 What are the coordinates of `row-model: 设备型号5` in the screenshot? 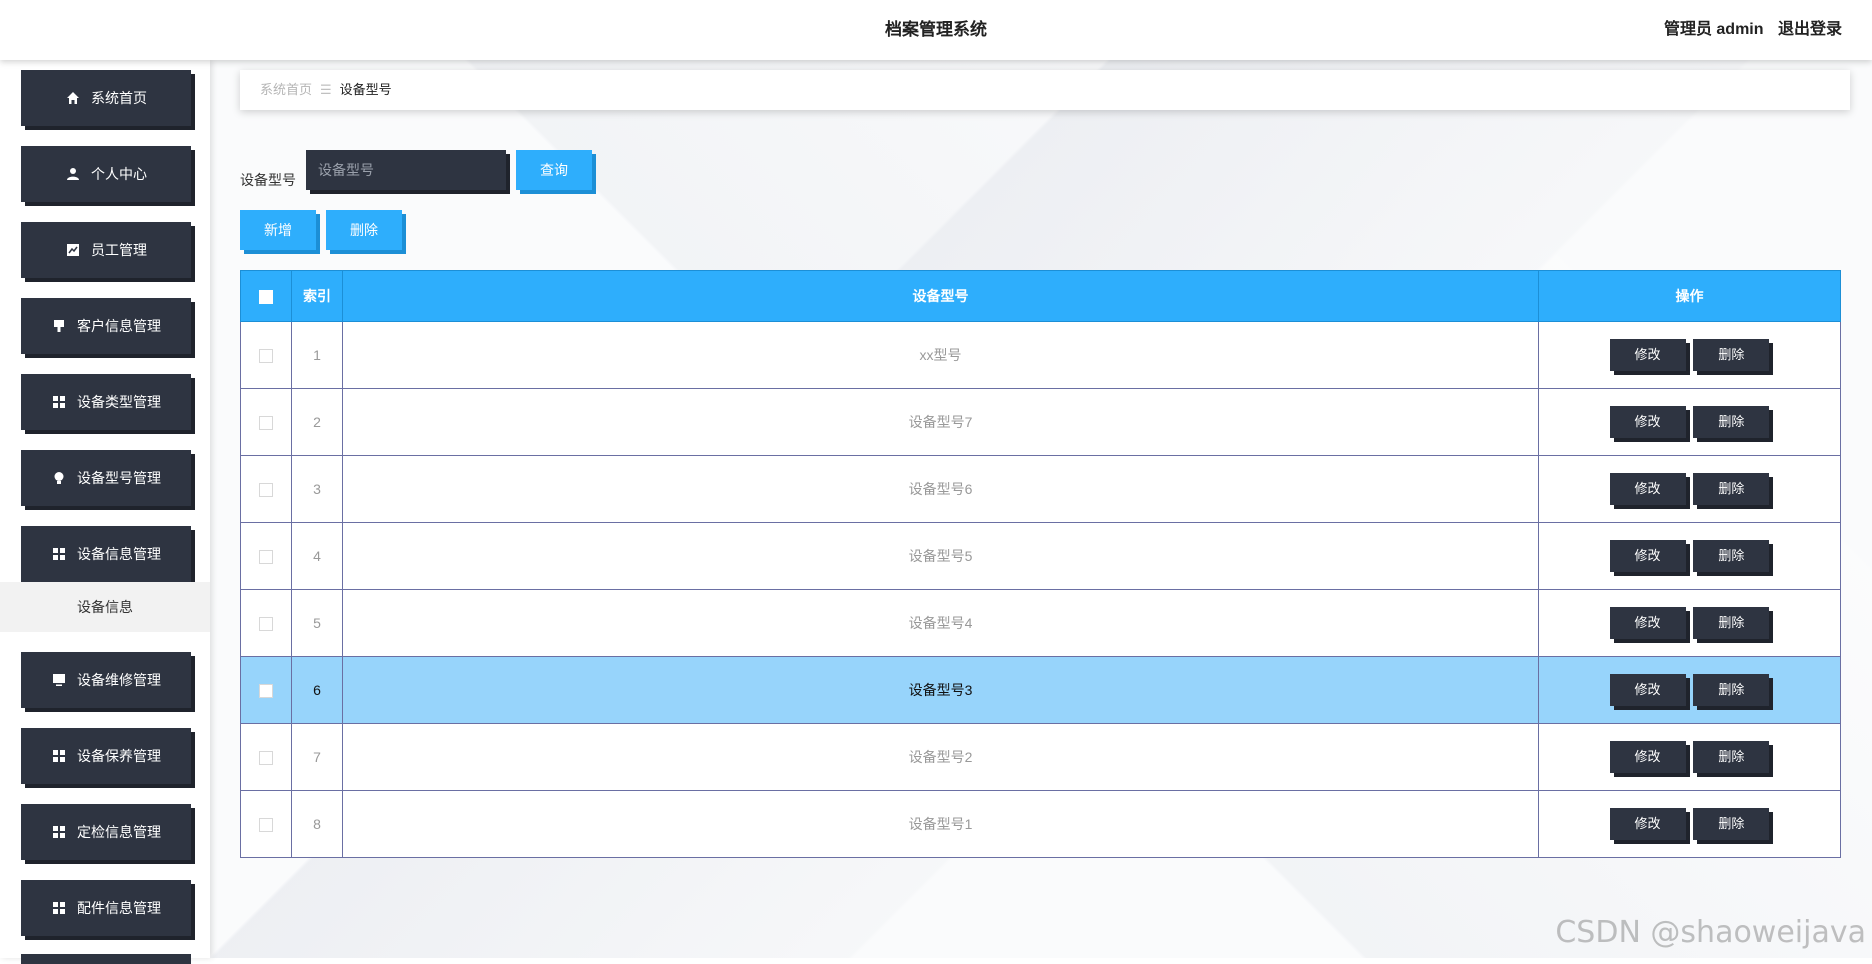 It's located at (940, 556).